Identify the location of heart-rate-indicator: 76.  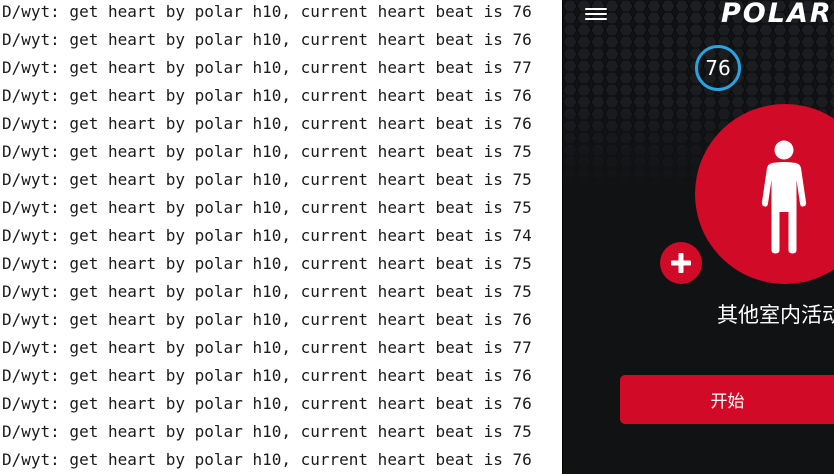
(718, 68).